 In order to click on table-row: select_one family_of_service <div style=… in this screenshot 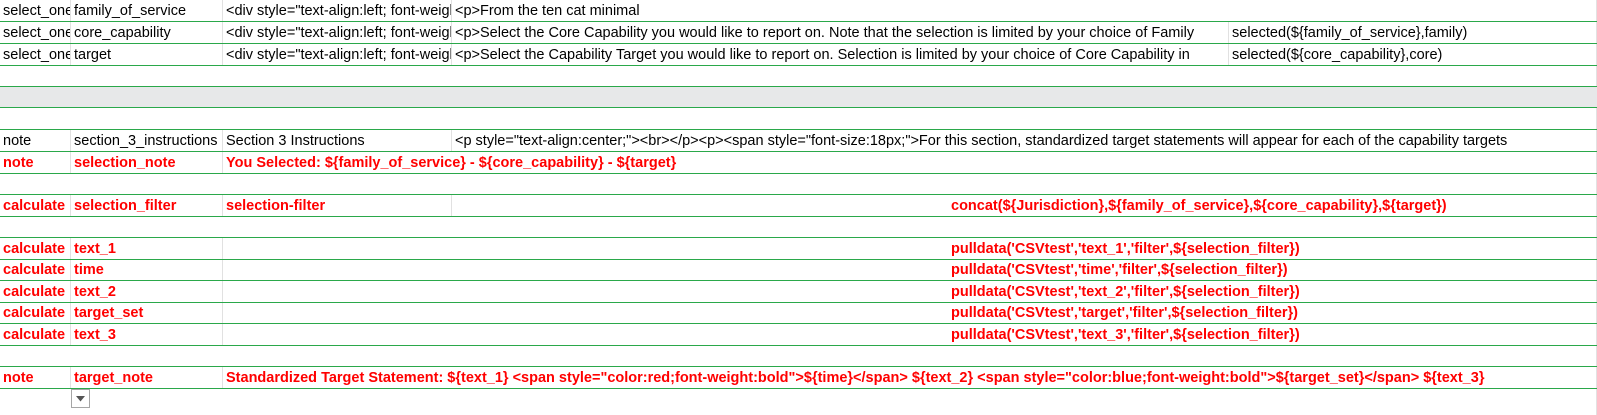, I will do `click(798, 11)`.